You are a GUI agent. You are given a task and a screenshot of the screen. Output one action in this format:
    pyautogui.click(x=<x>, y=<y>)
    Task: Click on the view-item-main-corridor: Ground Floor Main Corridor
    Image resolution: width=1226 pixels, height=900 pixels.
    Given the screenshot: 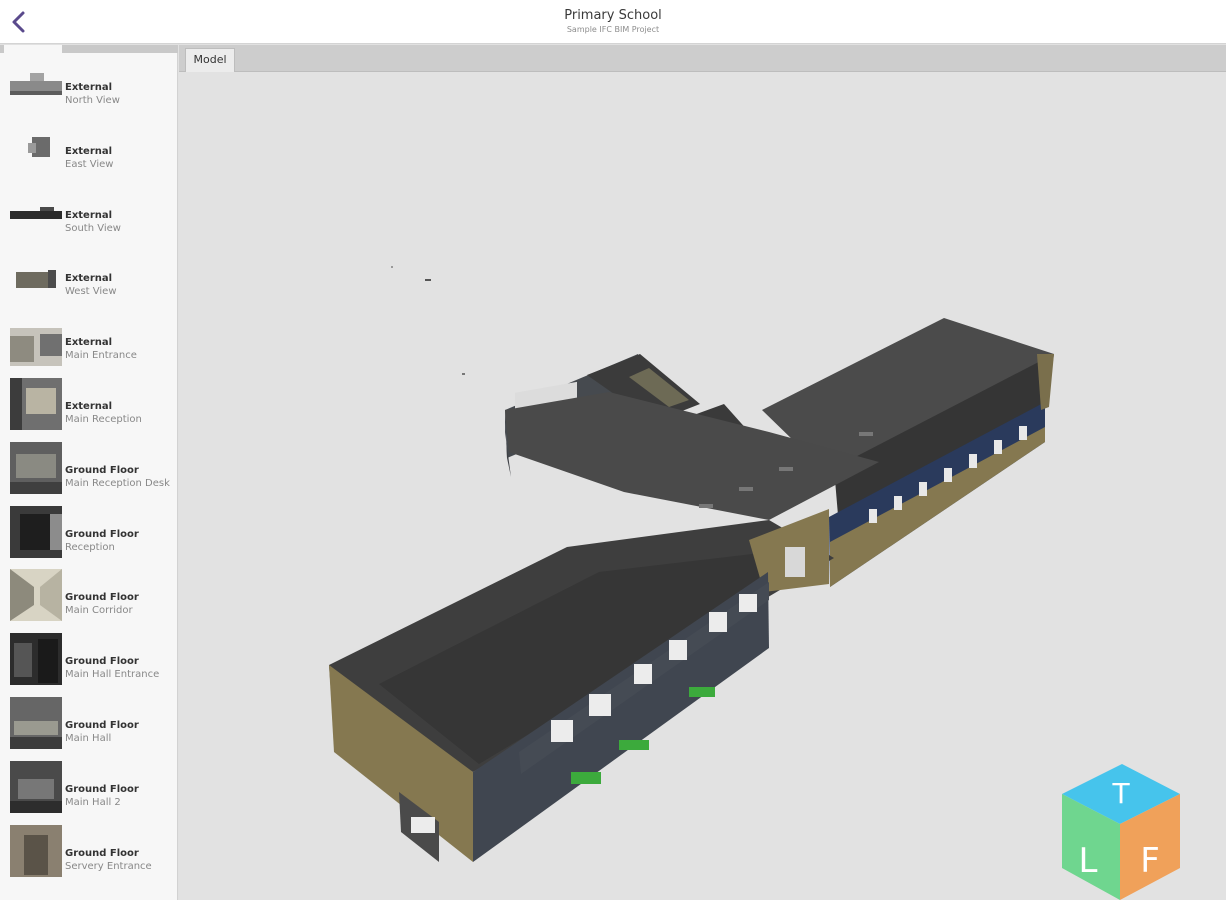 What is the action you would take?
    pyautogui.click(x=89, y=595)
    